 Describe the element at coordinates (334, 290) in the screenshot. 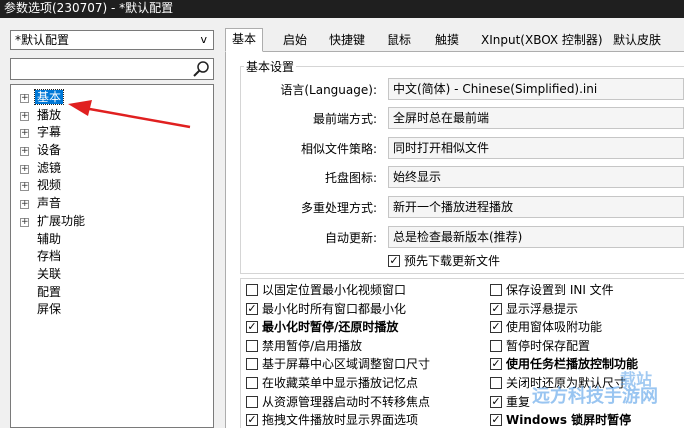

I see `checkbox-label: 以固定位置最小化视频窗口` at that location.